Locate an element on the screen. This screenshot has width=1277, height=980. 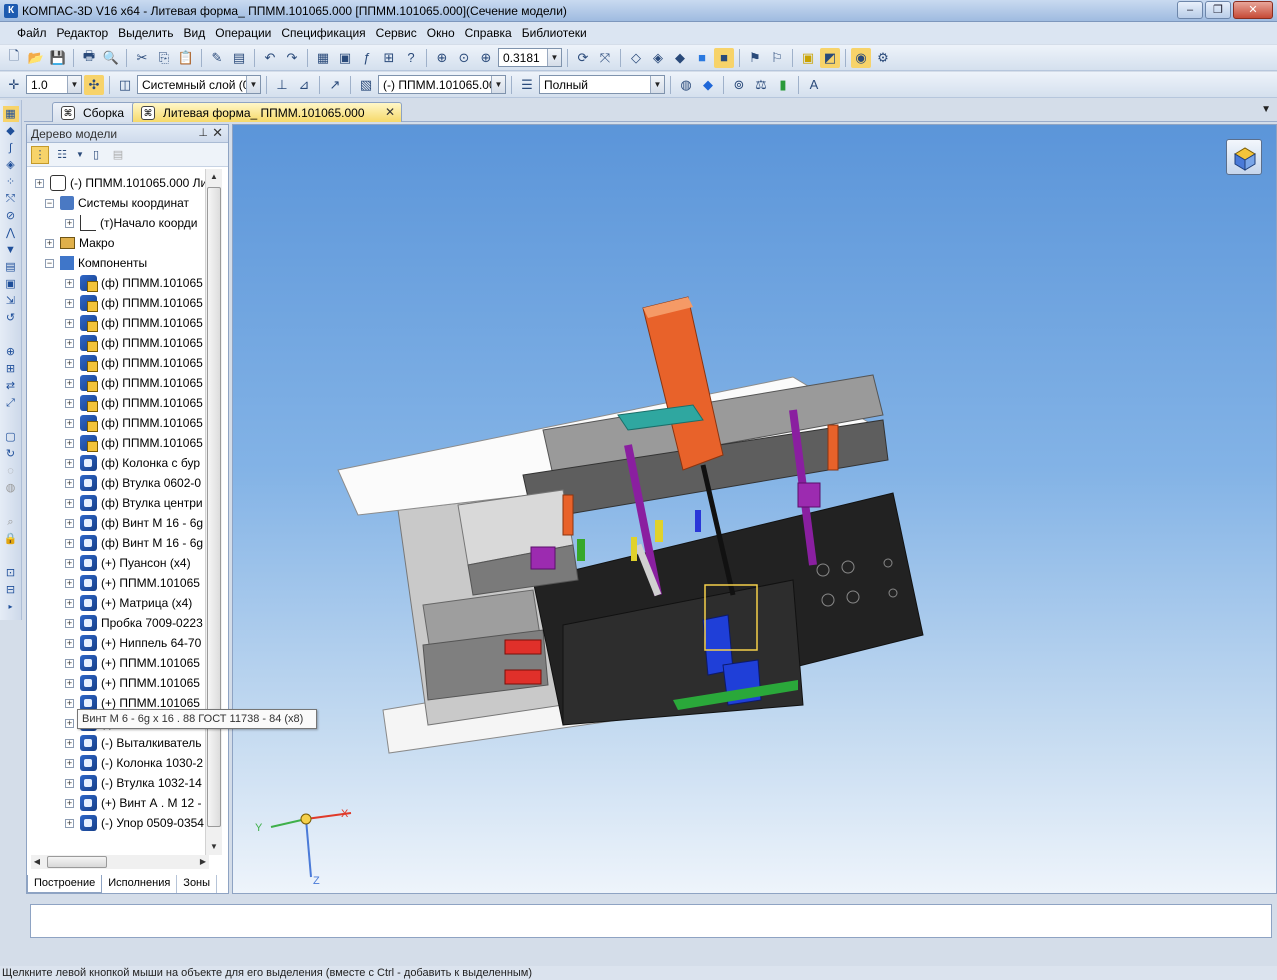
perspective-icon: ◉ is located at coordinates (861, 57).